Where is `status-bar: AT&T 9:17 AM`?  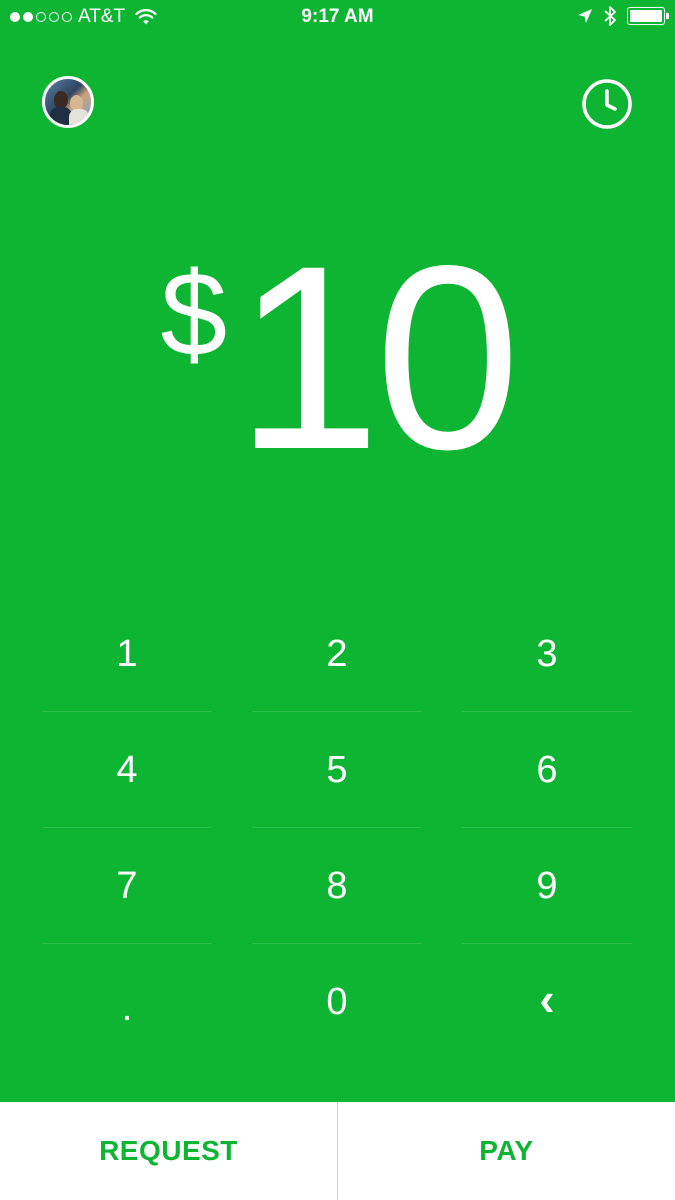 status-bar: AT&T 9:17 AM is located at coordinates (337, 18).